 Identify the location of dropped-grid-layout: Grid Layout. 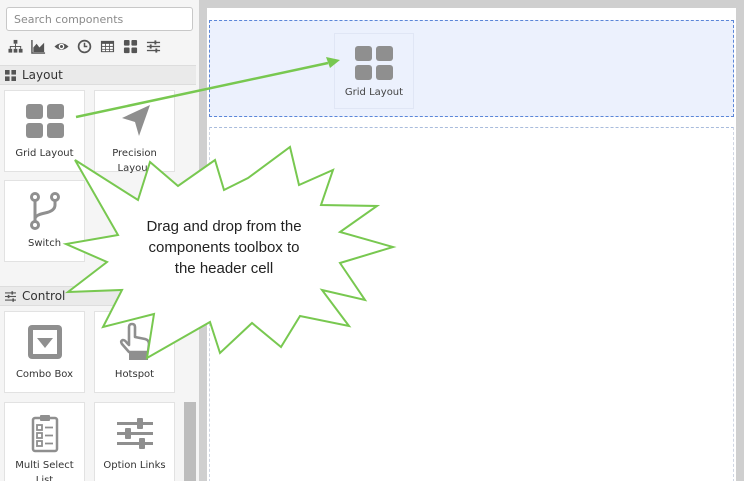
(374, 71).